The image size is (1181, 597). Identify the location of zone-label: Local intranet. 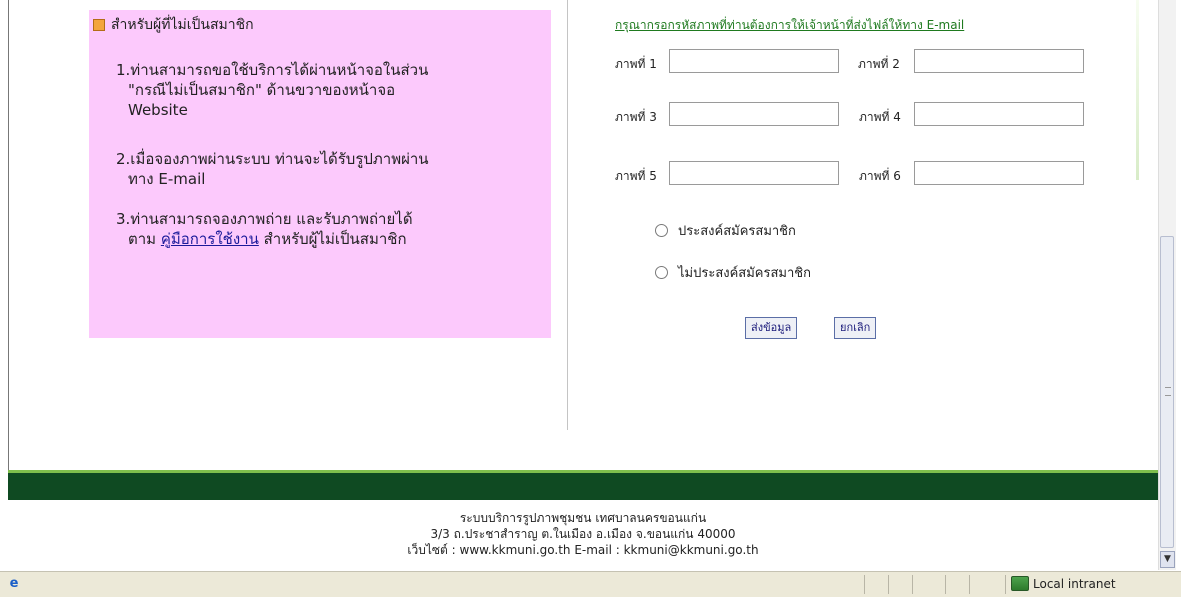
(1074, 583).